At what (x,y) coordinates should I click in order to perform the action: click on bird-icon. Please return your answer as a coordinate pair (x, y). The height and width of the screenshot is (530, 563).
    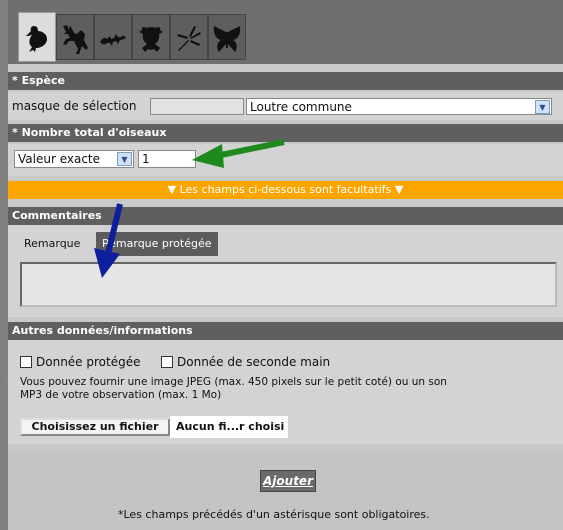
    Looking at the image, I should click on (36, 39).